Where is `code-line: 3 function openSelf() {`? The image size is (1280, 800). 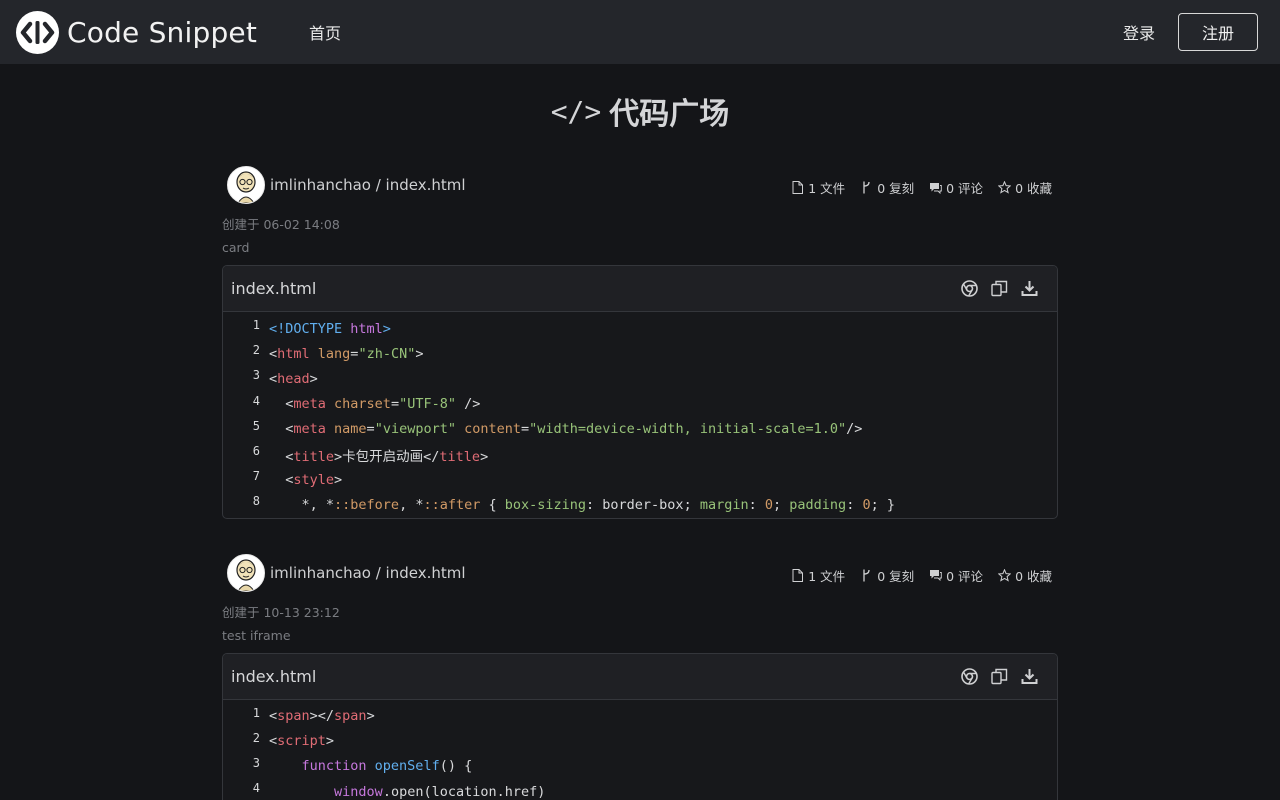 code-line: 3 function openSelf() { is located at coordinates (640, 766).